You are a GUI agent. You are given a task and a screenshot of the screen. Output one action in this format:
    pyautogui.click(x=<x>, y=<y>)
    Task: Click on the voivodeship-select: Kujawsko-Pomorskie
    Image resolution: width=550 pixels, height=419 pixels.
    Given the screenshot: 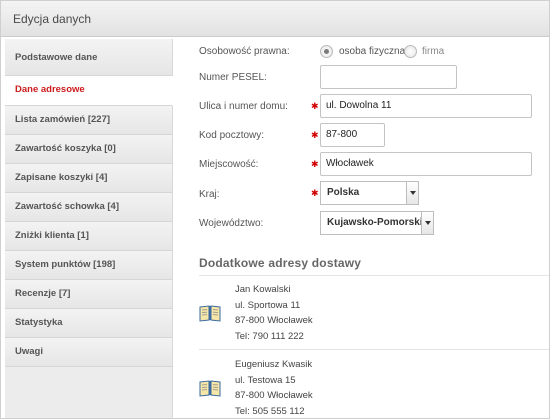 What is the action you would take?
    pyautogui.click(x=377, y=223)
    